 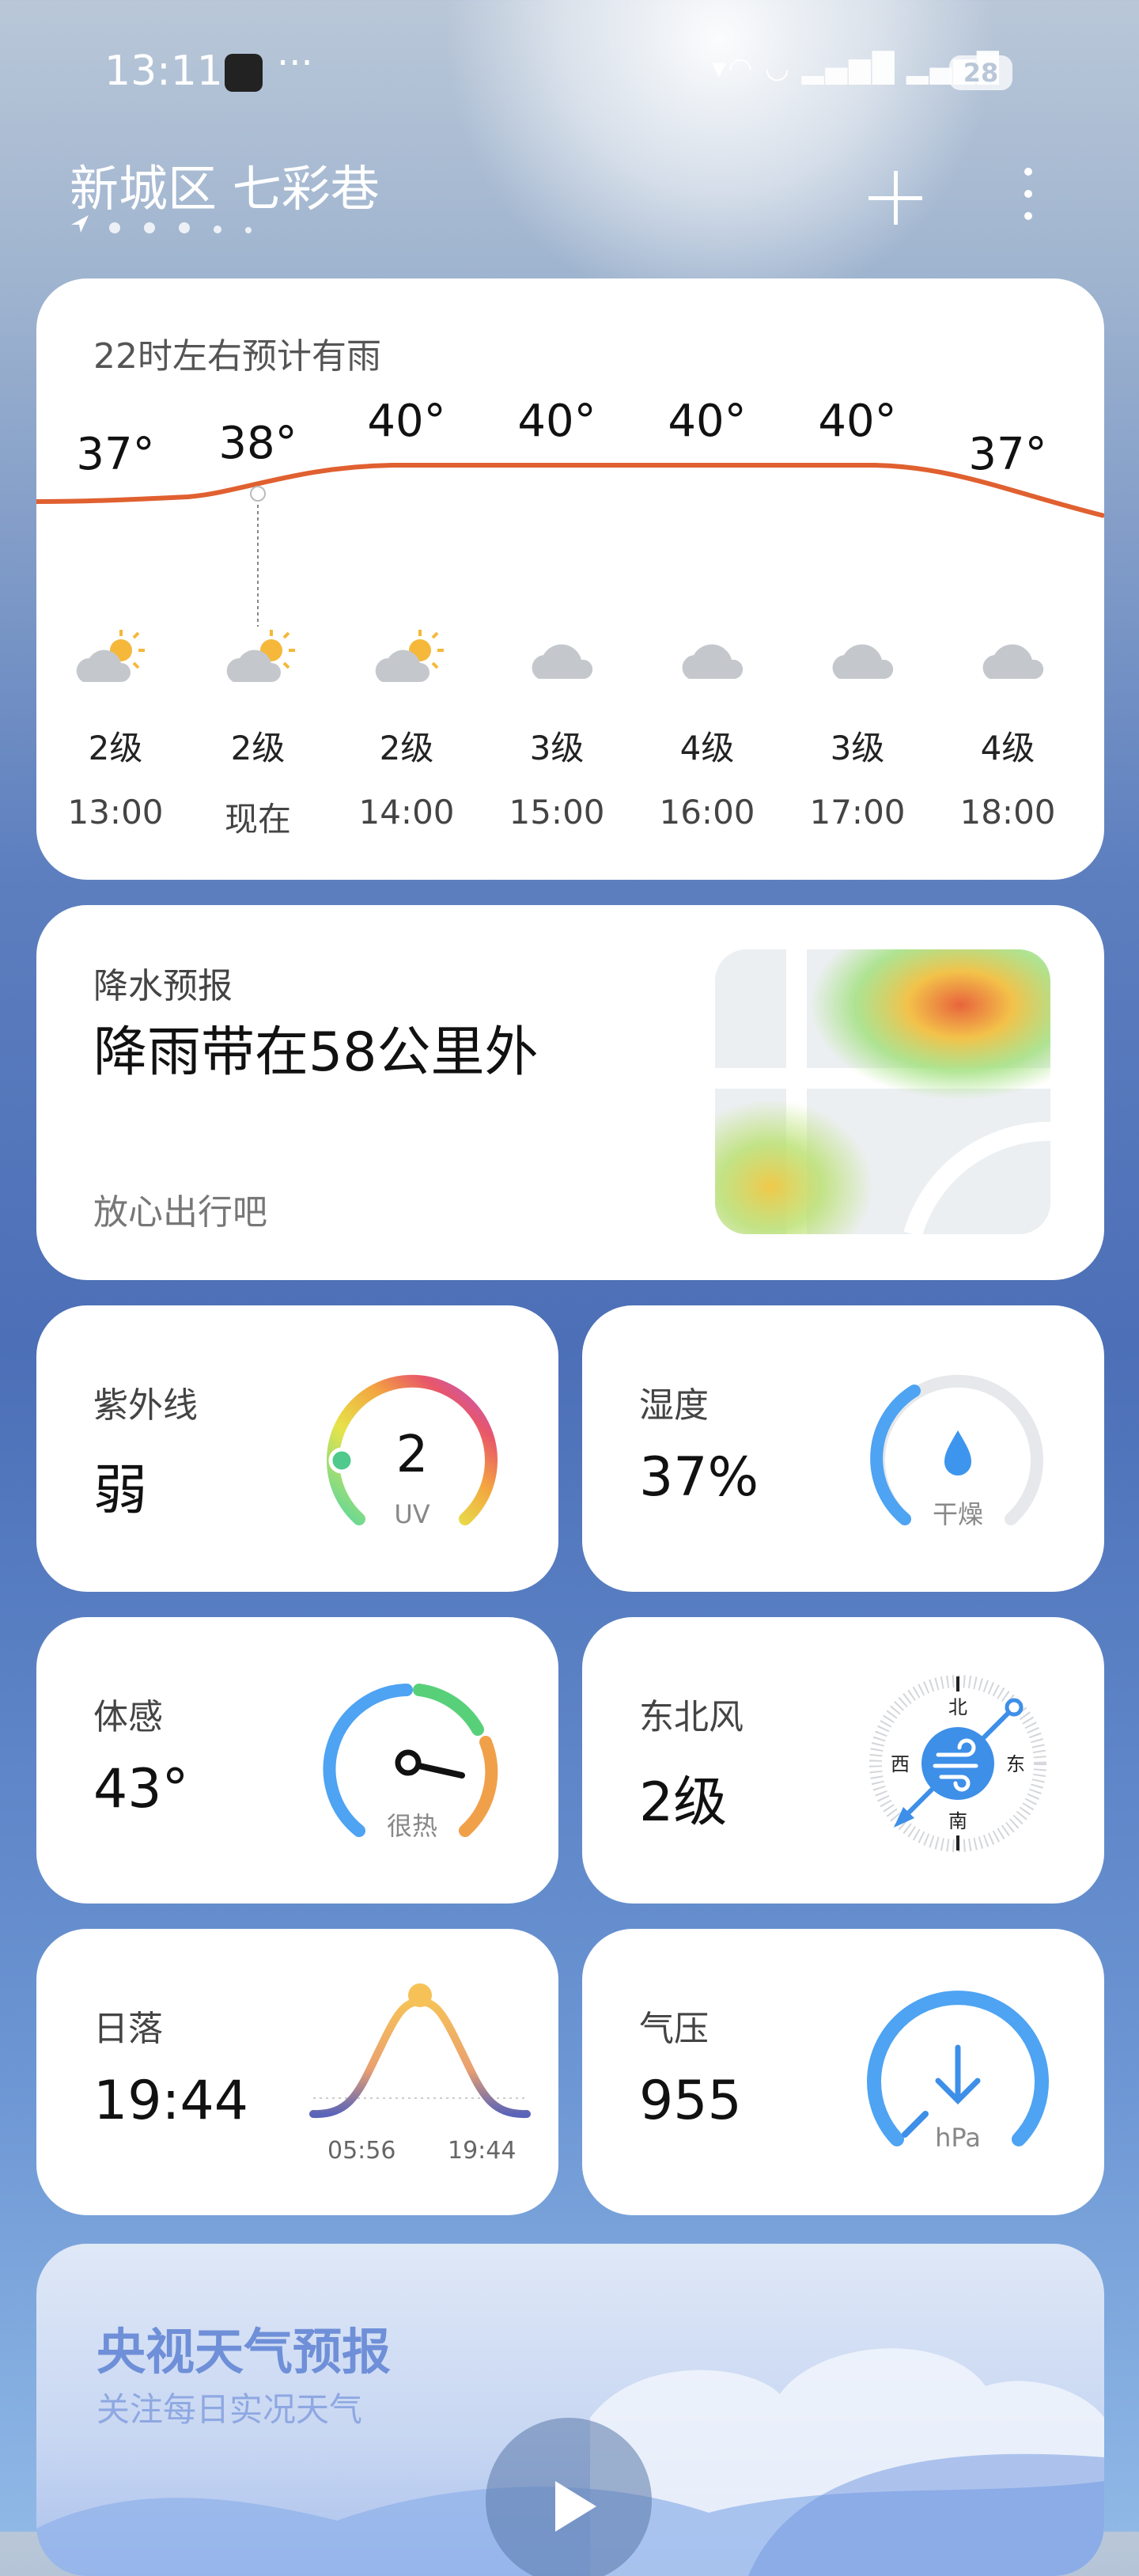 What do you see at coordinates (1015, 1764) in the screenshot?
I see `compass-east: 东` at bounding box center [1015, 1764].